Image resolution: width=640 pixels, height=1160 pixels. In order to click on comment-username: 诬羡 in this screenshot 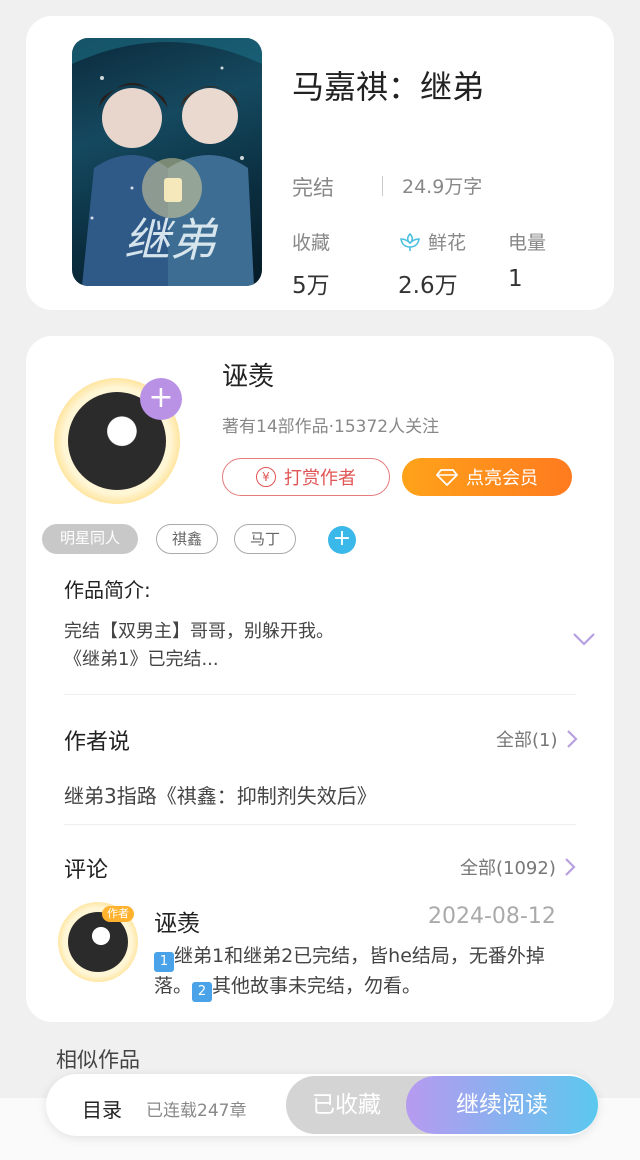, I will do `click(177, 921)`.